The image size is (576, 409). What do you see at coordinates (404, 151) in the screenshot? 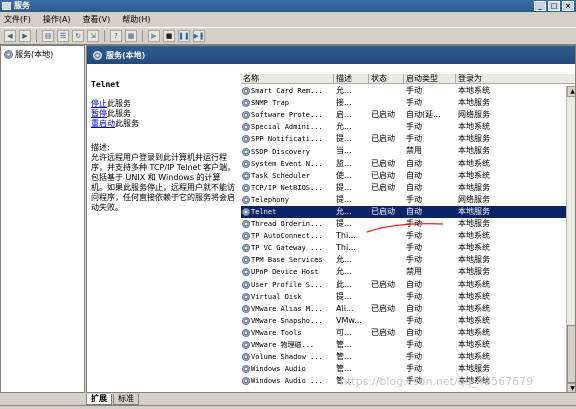
I see `table-row: SSDP Discovery 当... 禁用 本地服务` at bounding box center [404, 151].